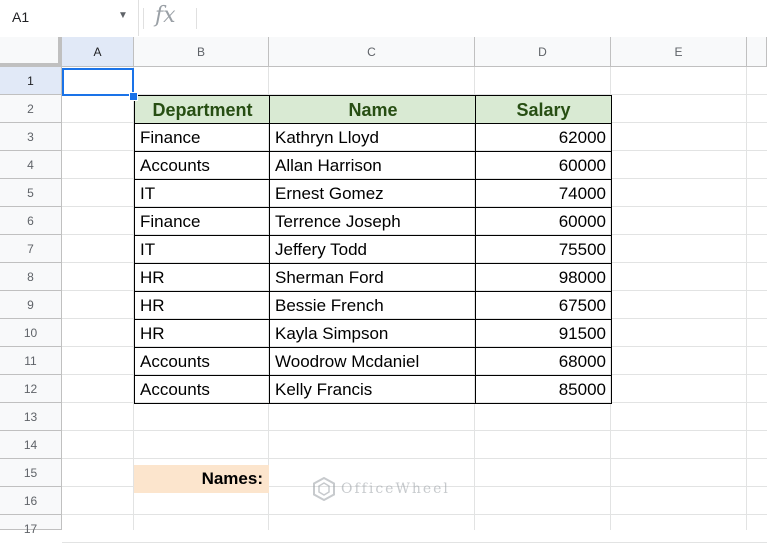  Describe the element at coordinates (543, 52) in the screenshot. I see `column-header-d: D` at that location.